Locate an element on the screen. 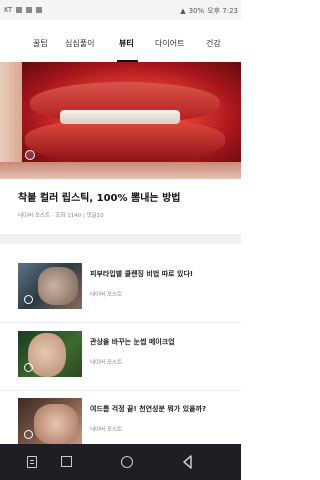  chin-area is located at coordinates (120, 170).